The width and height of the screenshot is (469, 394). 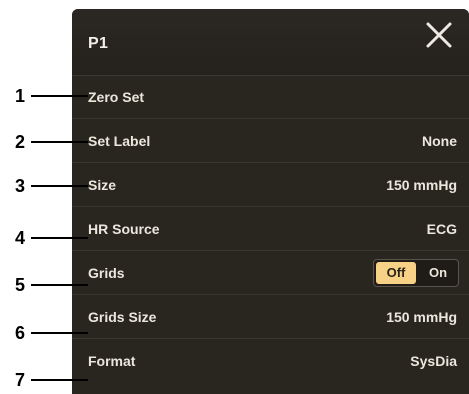 What do you see at coordinates (20, 285) in the screenshot?
I see `callout-number: 5` at bounding box center [20, 285].